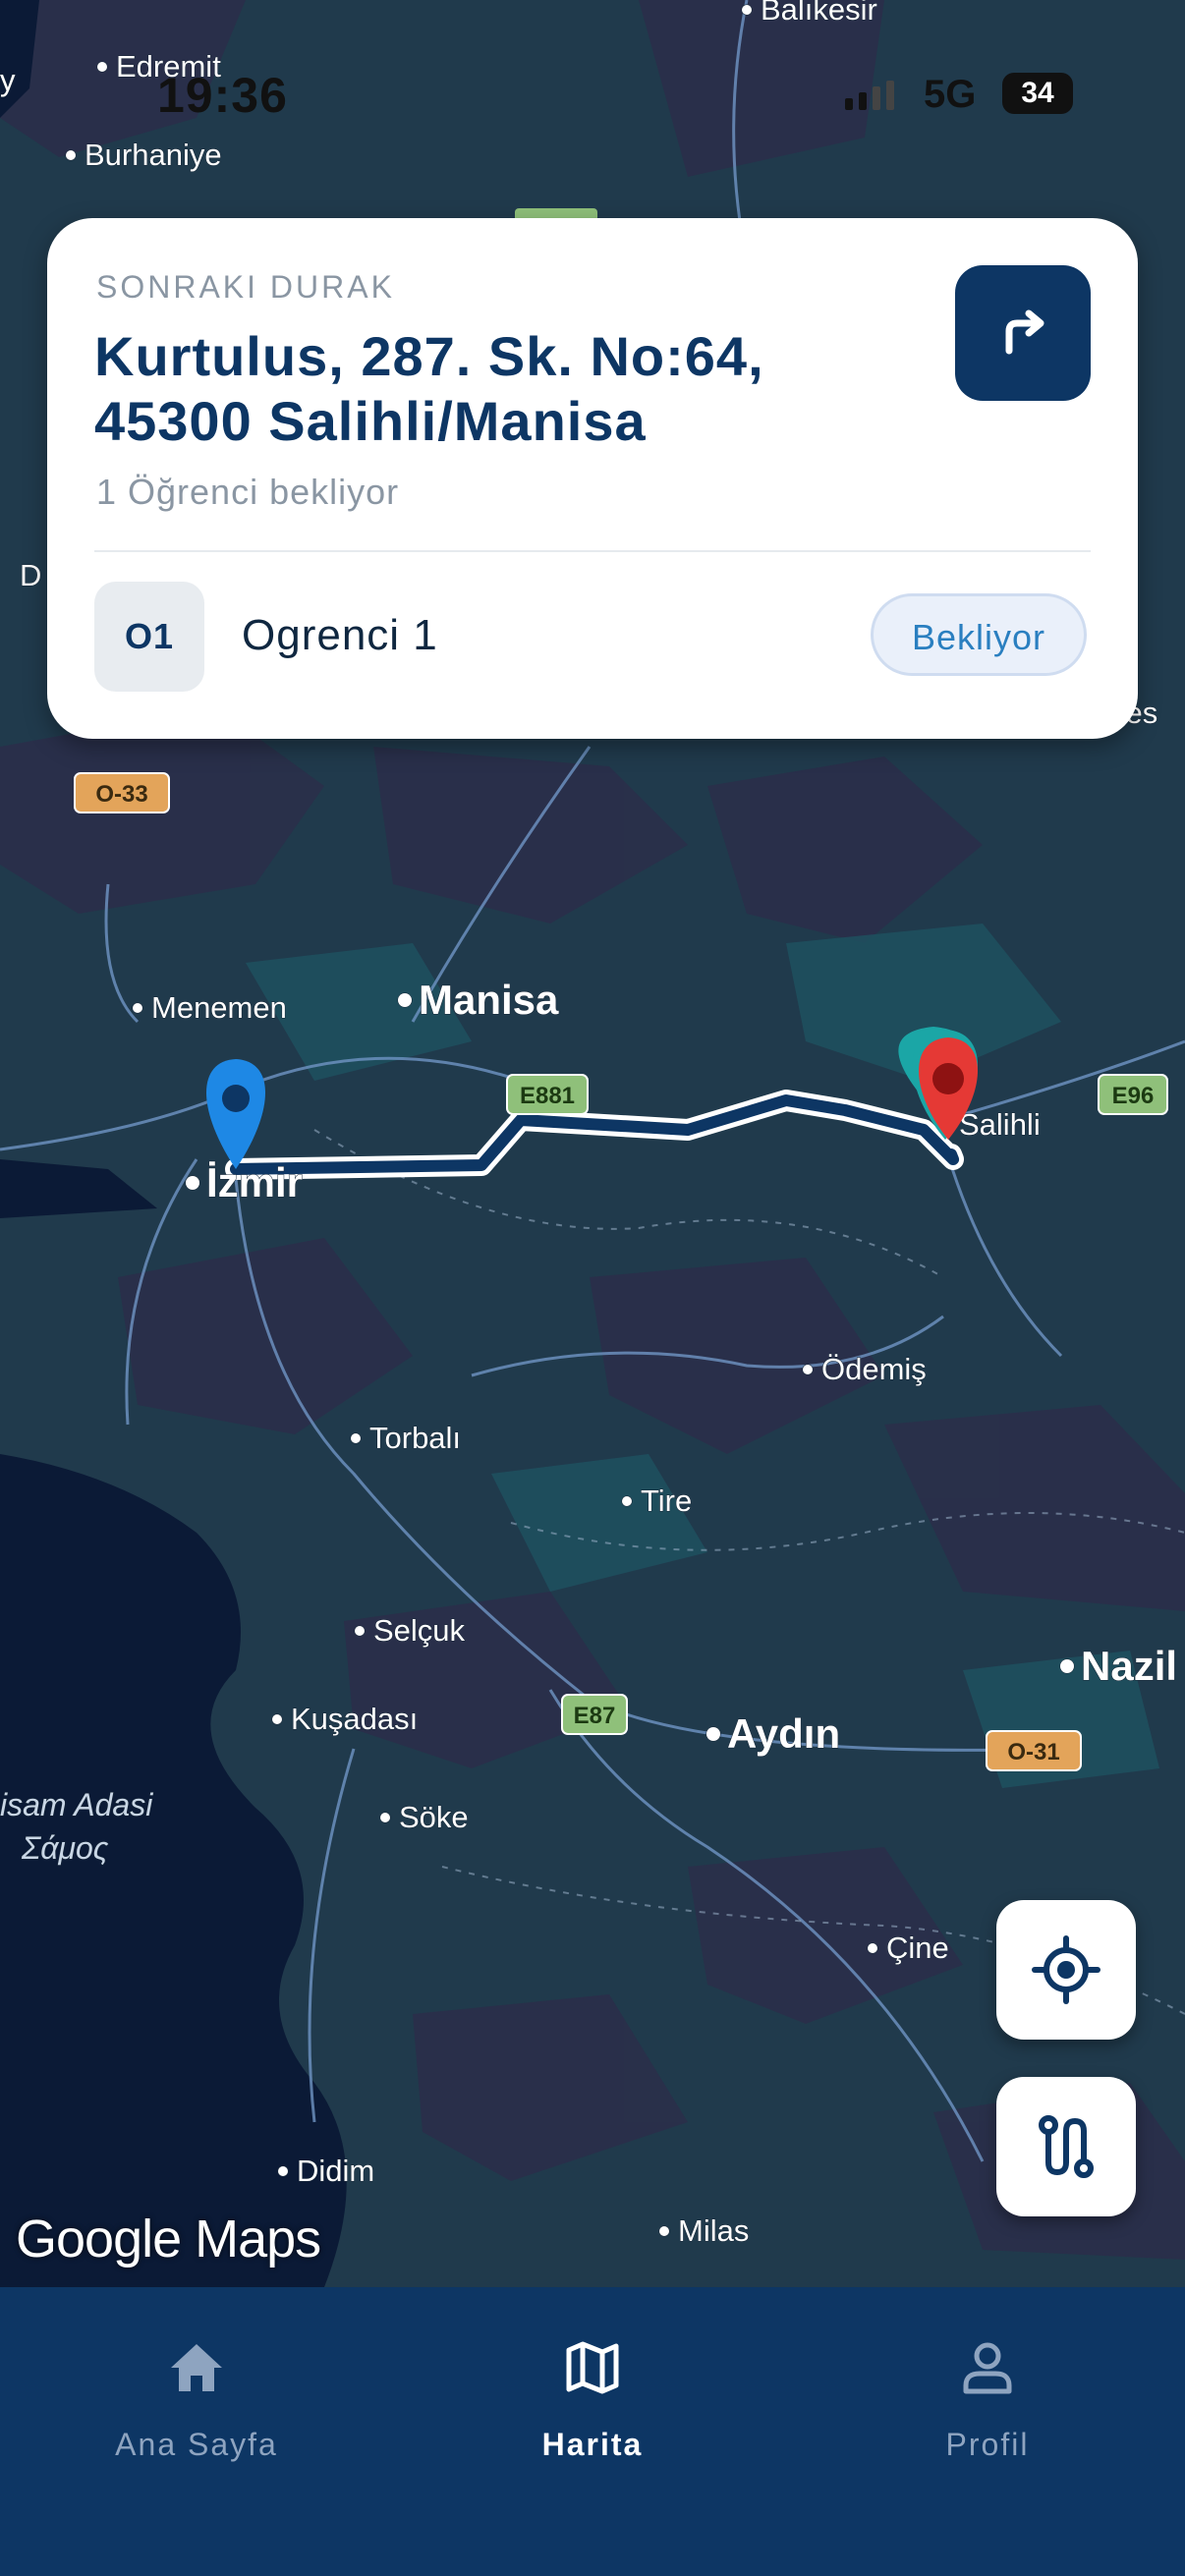 The image size is (1185, 2576). What do you see at coordinates (76, 1804) in the screenshot?
I see `island-label: isam Adasi` at bounding box center [76, 1804].